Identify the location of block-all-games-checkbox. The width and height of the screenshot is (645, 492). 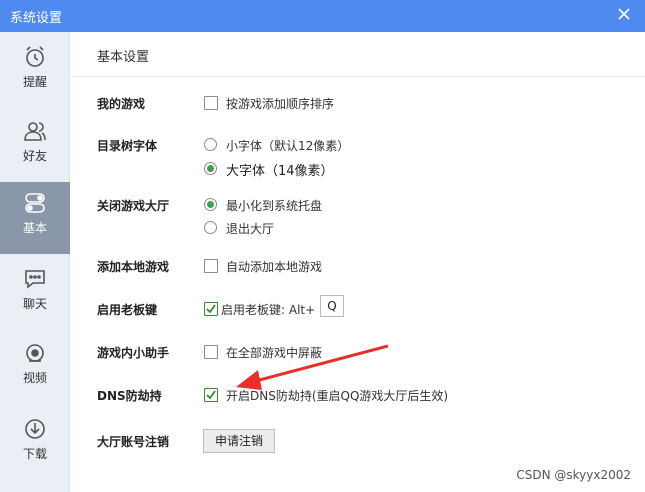
(211, 352).